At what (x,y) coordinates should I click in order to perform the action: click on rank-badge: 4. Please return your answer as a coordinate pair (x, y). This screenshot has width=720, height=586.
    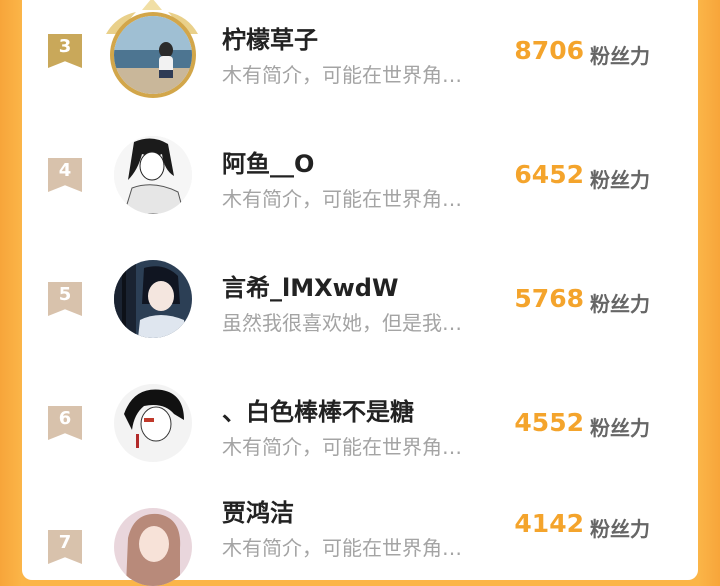
    Looking at the image, I should click on (65, 175).